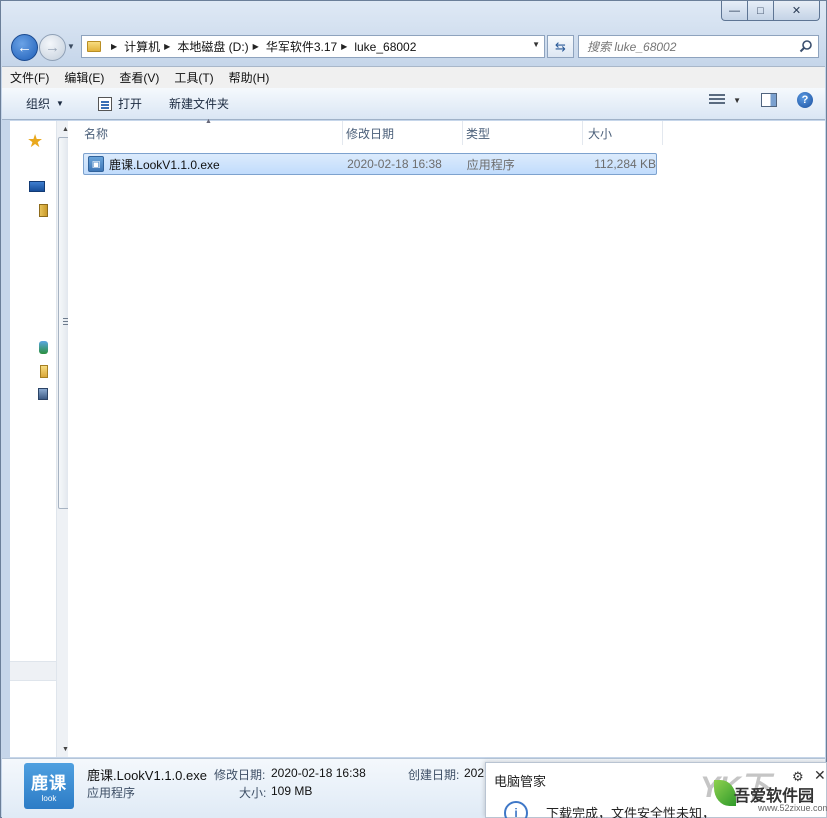  Describe the element at coordinates (737, 100) in the screenshot. I see `view-options-dropdown: ▼` at that location.